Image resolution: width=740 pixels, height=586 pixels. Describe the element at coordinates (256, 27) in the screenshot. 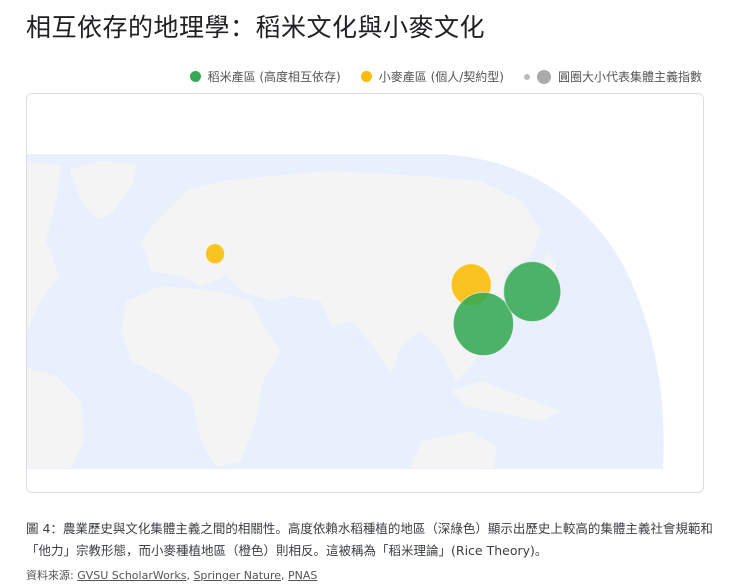

I see `page-title: 相互依存的地理學：稻米文化與小麥文化` at that location.